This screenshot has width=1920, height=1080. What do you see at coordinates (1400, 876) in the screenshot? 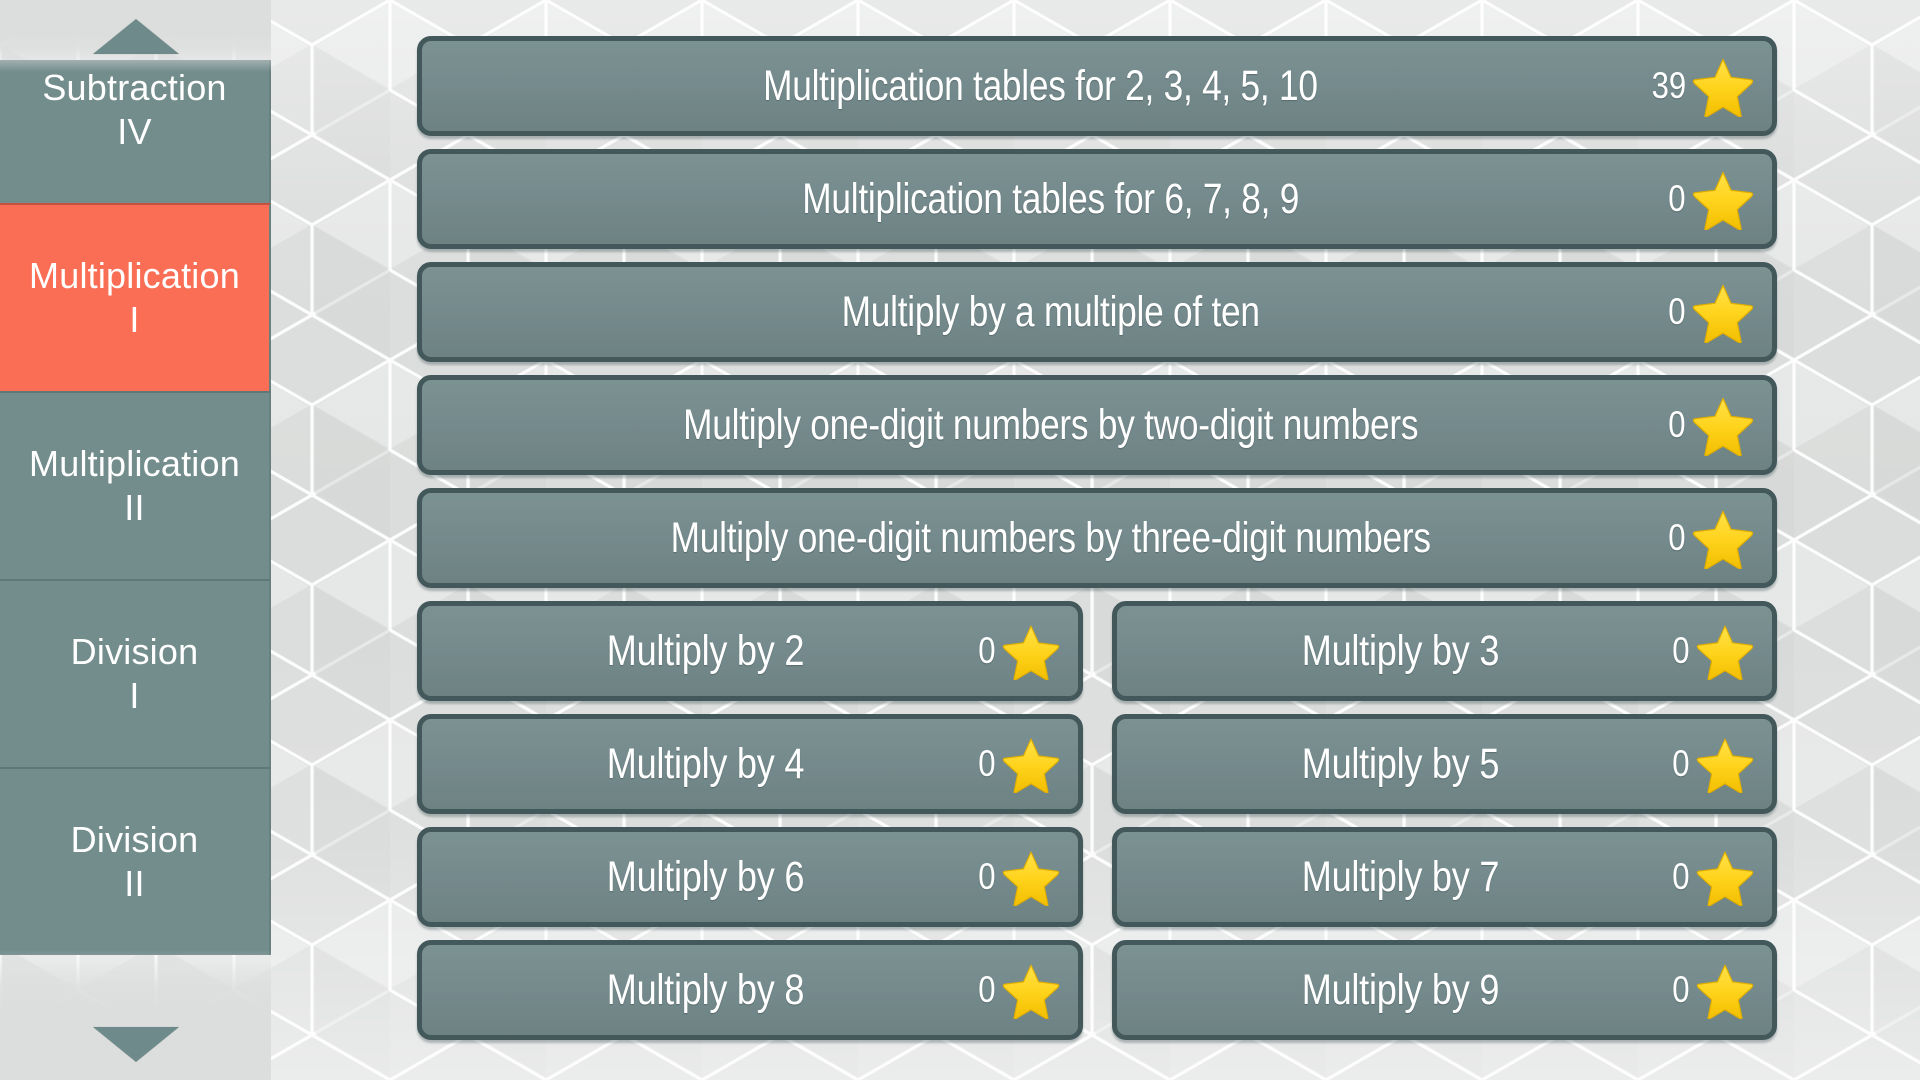
I see `level-title: Multiply by 7` at bounding box center [1400, 876].